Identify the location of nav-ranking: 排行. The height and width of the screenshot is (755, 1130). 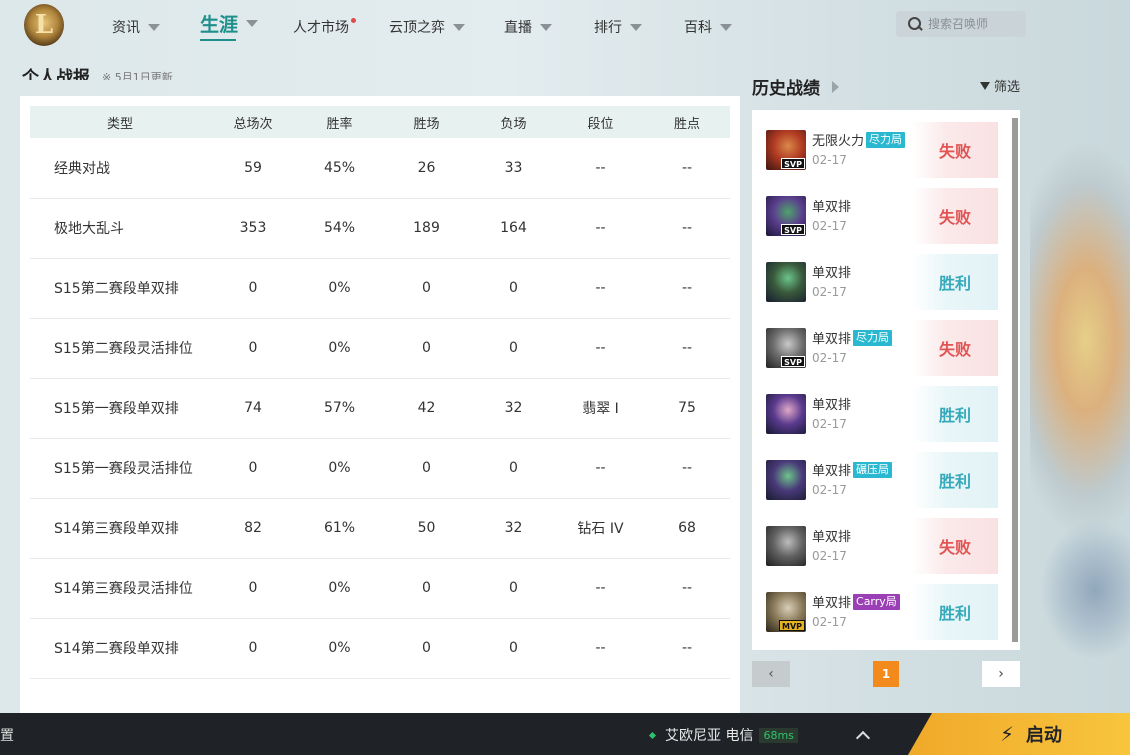
(618, 27).